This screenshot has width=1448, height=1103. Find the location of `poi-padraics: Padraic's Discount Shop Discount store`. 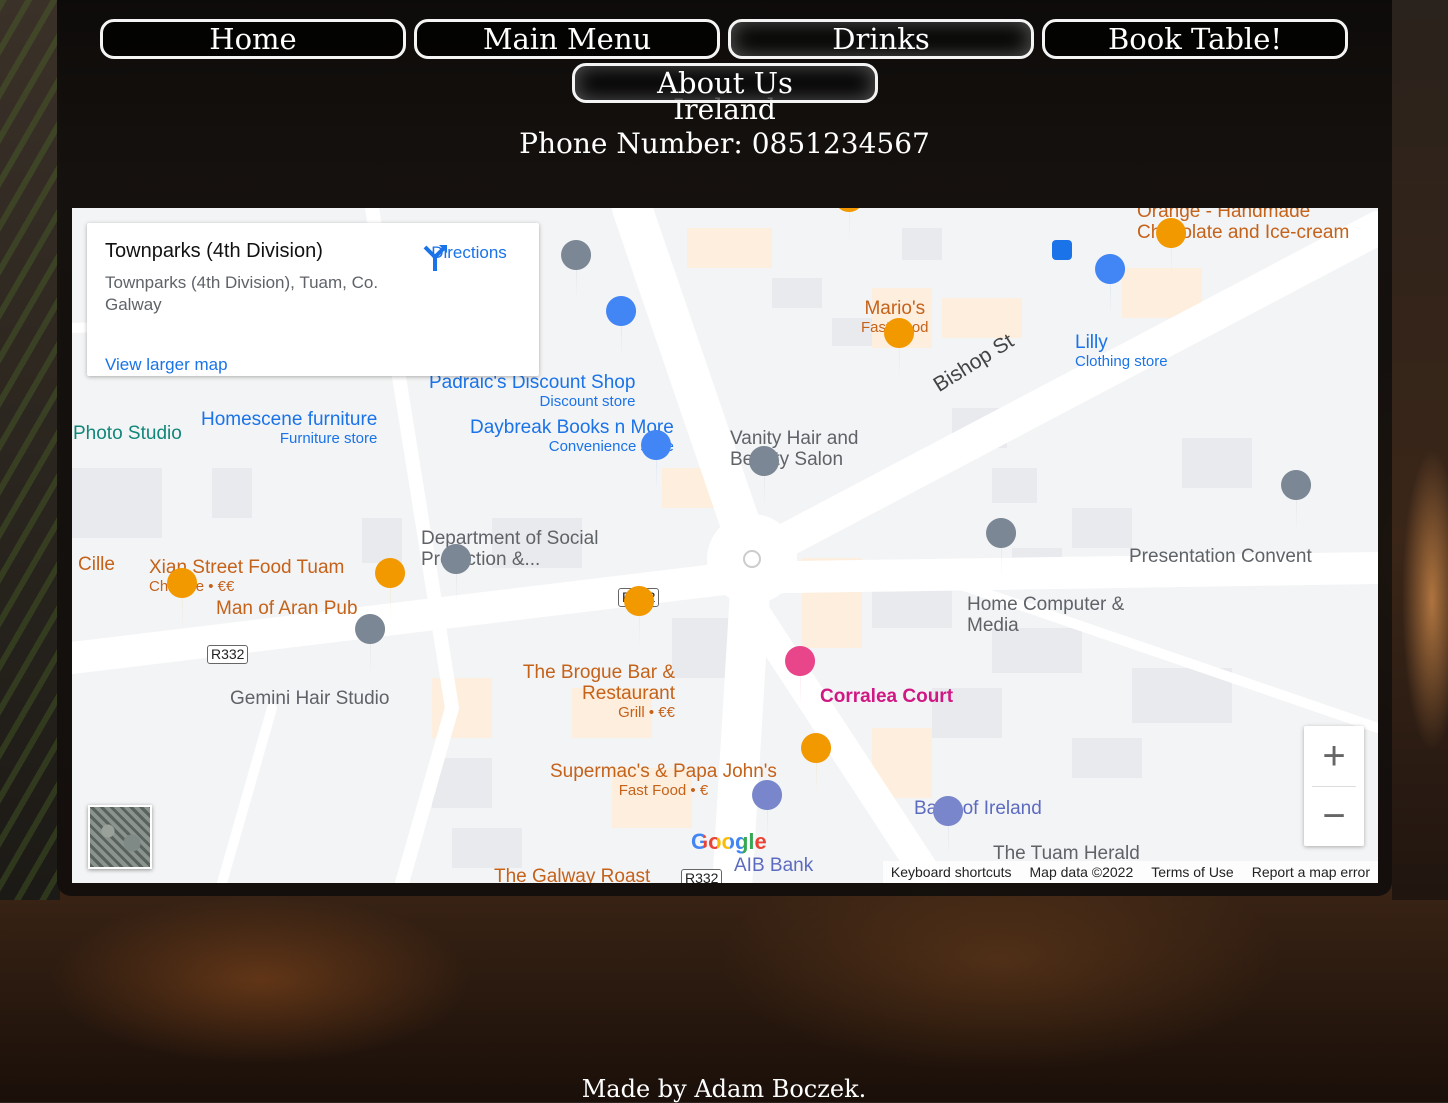

poi-padraics: Padraic's Discount Shop Discount store is located at coordinates (532, 391).